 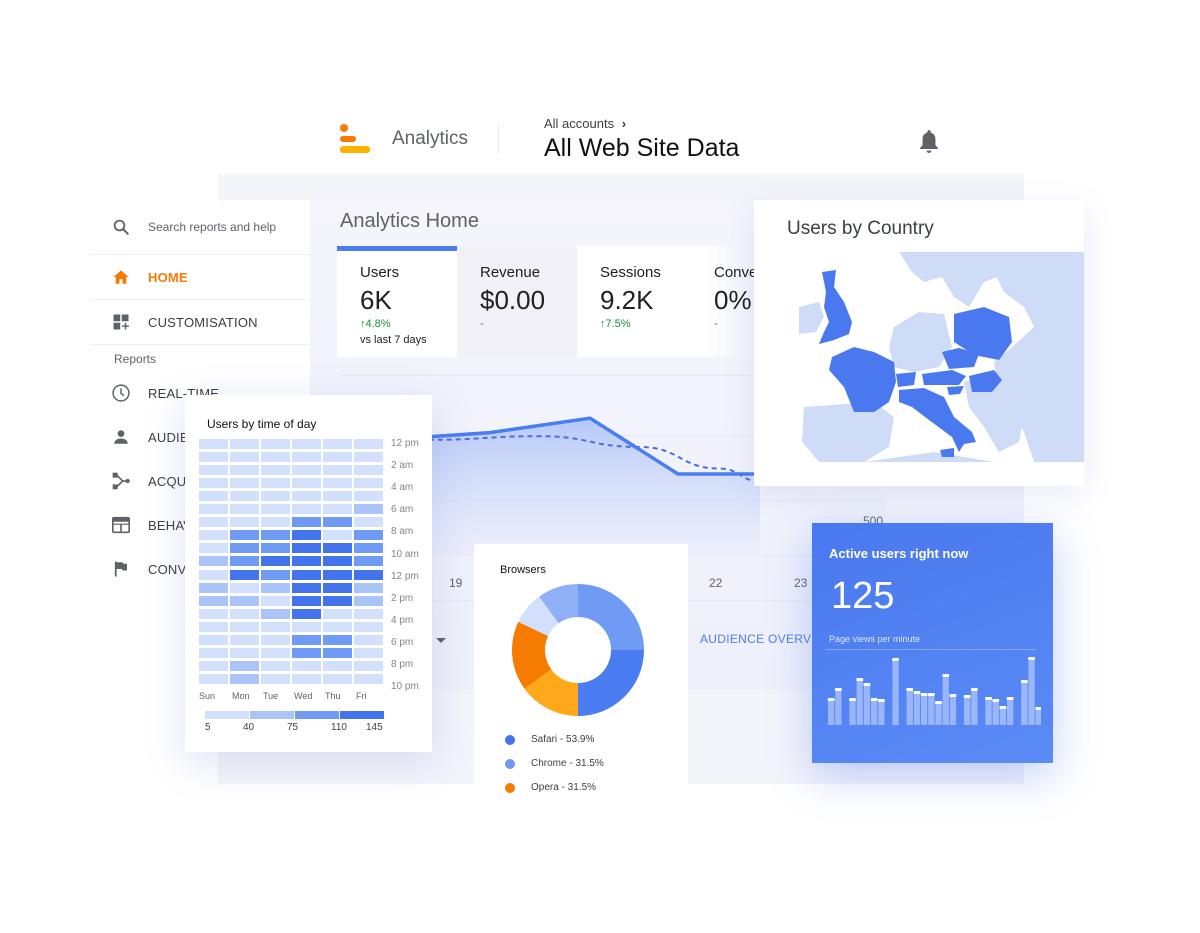 I want to click on search-input: Search reports and help, so click(x=212, y=227).